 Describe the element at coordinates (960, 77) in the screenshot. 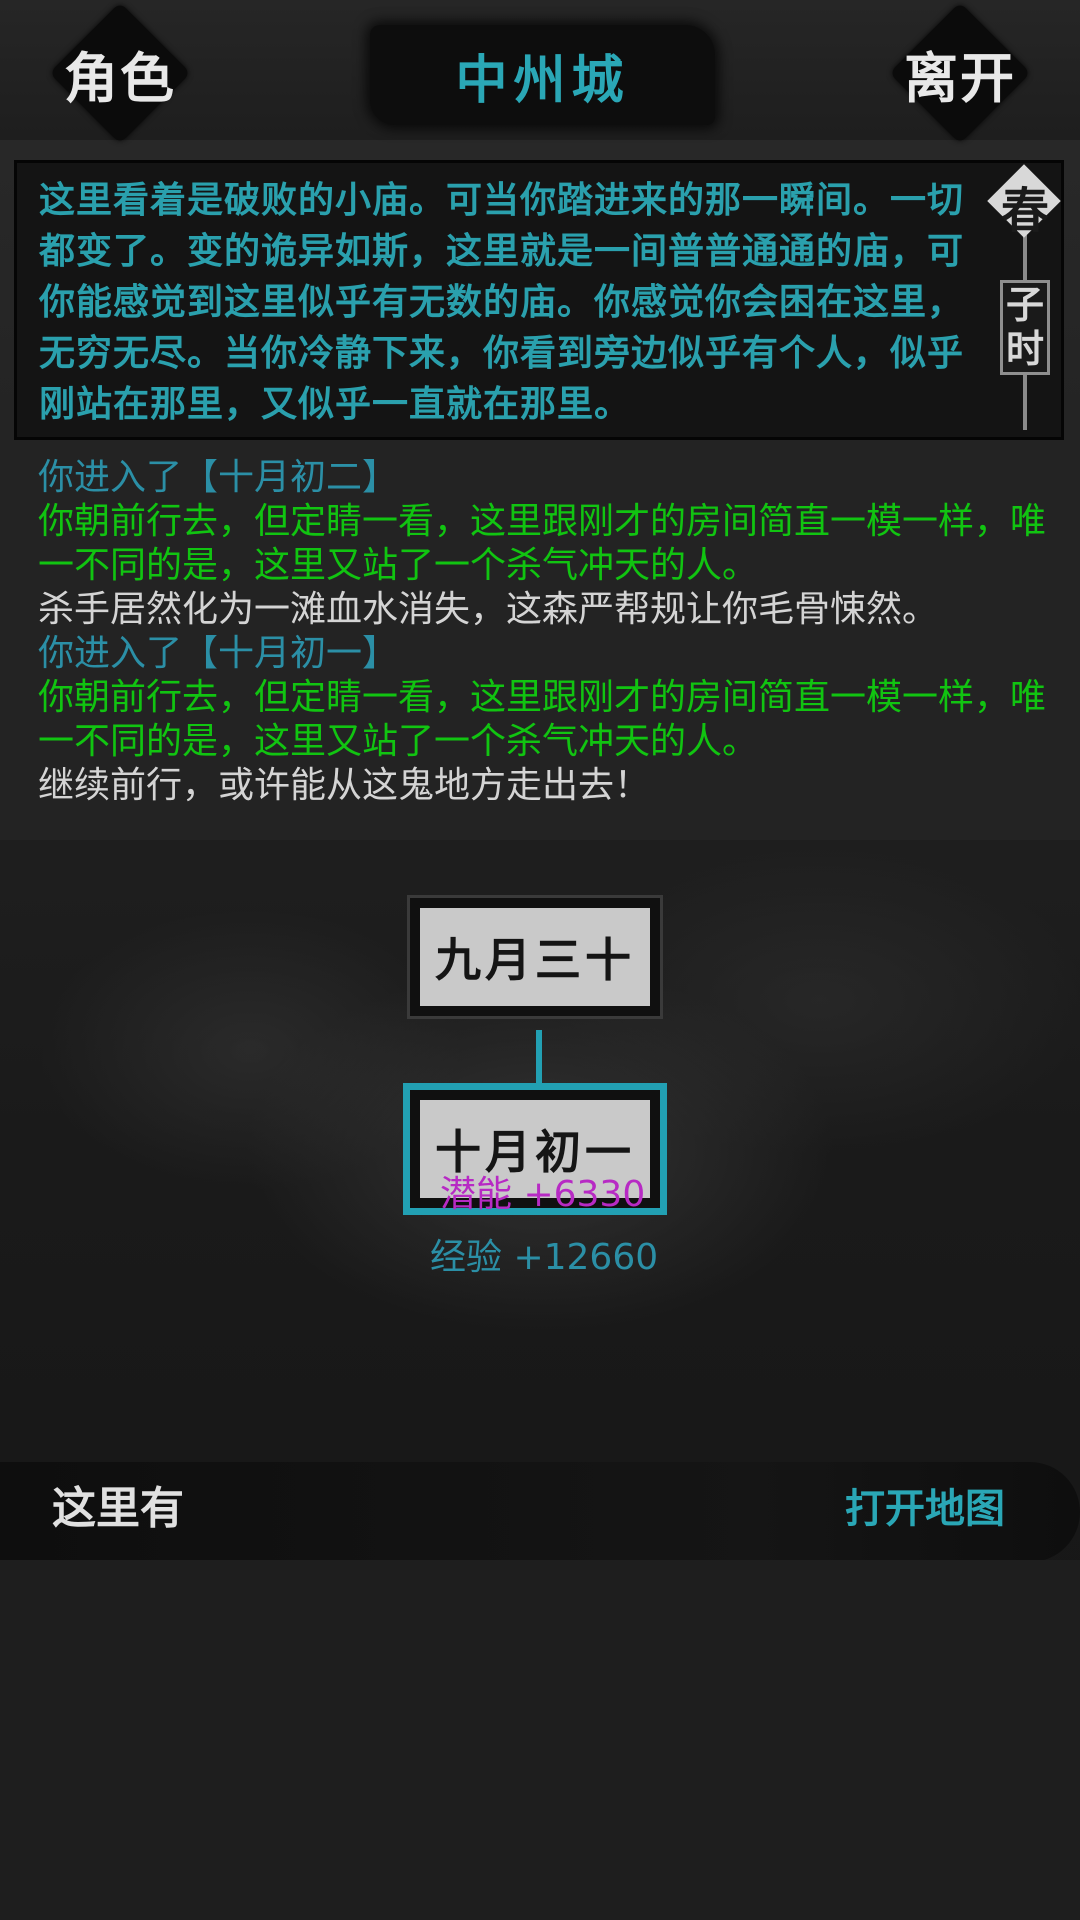

I see `leave-button-label: 离开` at that location.